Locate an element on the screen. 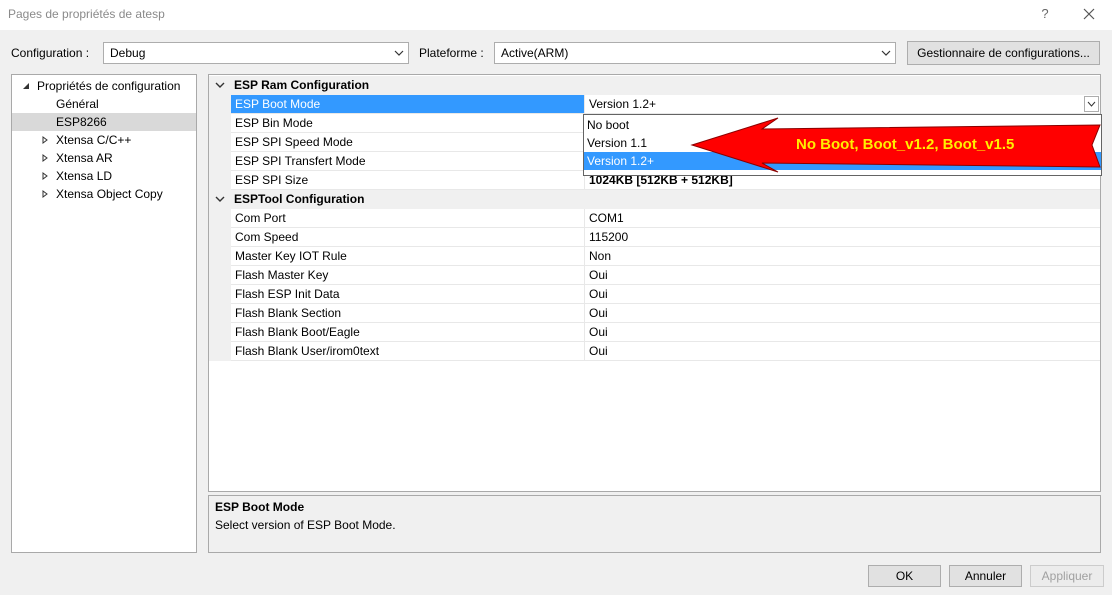 The height and width of the screenshot is (595, 1112). property-row: ESP Boot Mode Version 1.2+ is located at coordinates (654, 104).